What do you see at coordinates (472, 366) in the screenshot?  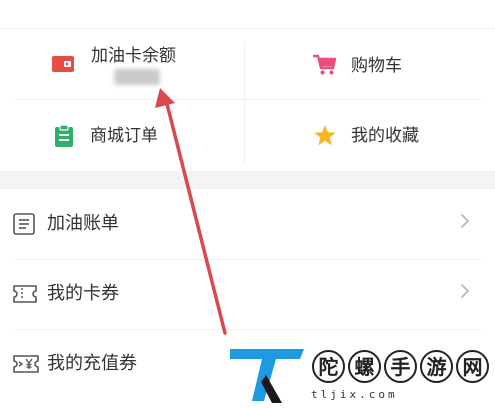 I see `watermark-char: 网` at bounding box center [472, 366].